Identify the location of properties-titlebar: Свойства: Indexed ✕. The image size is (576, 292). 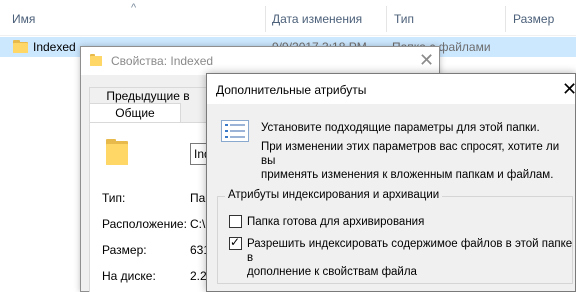
(260, 61).